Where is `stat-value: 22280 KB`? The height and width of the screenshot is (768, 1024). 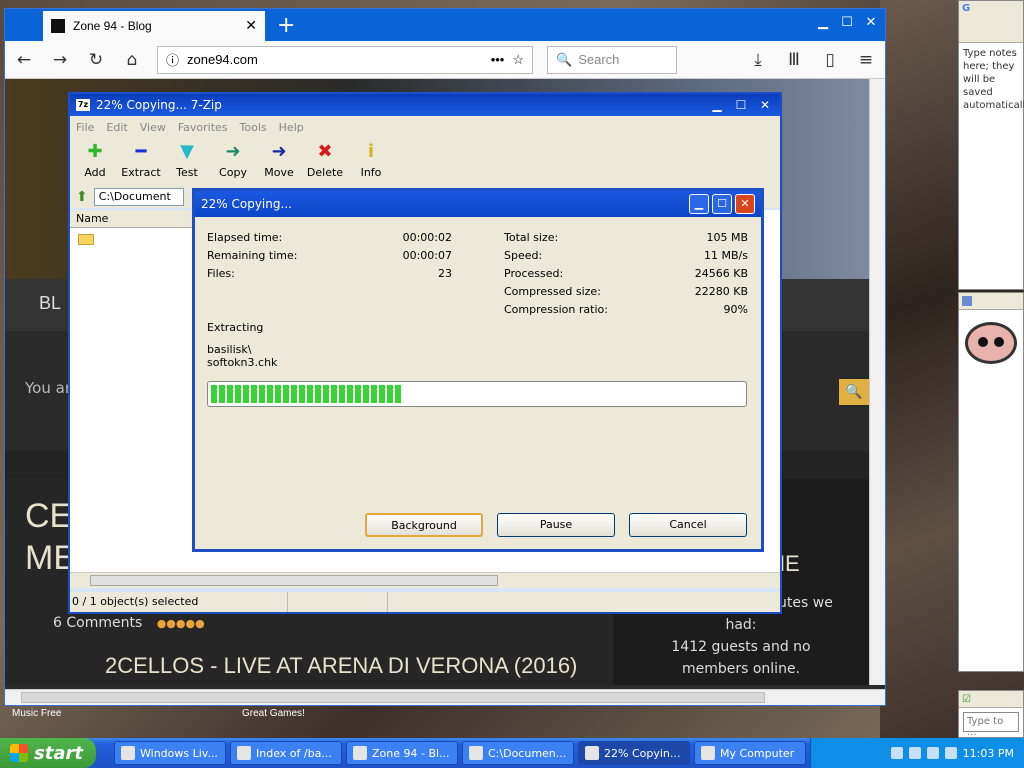 stat-value: 22280 KB is located at coordinates (721, 291).